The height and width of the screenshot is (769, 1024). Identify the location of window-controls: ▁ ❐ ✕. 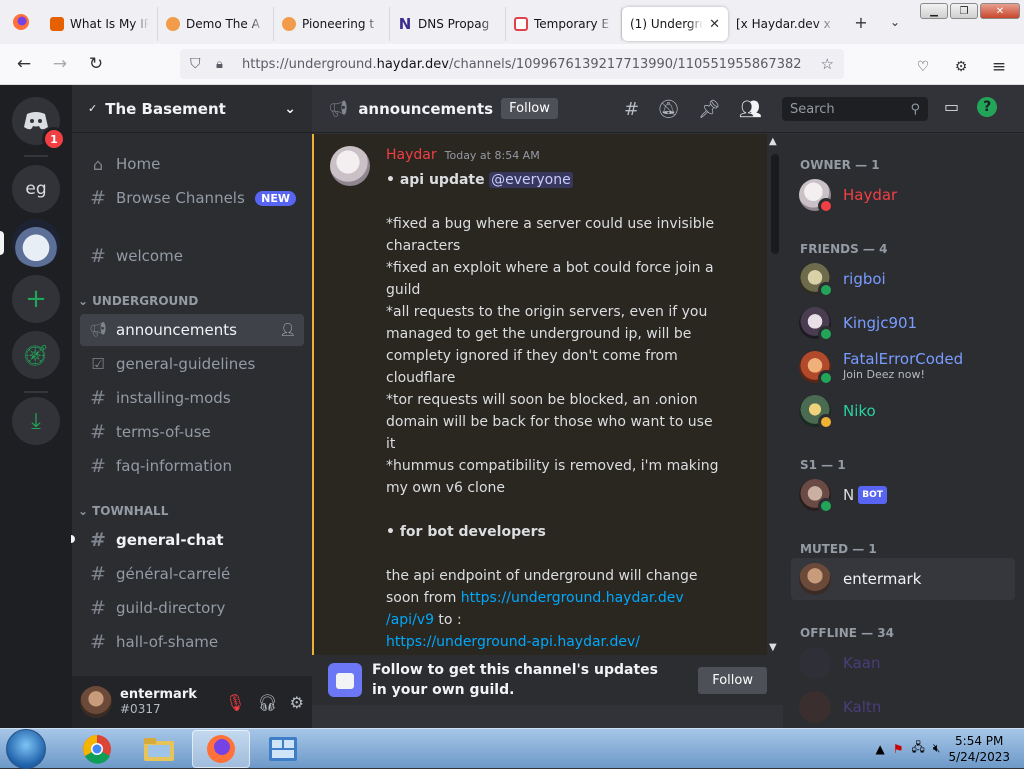
(970, 11).